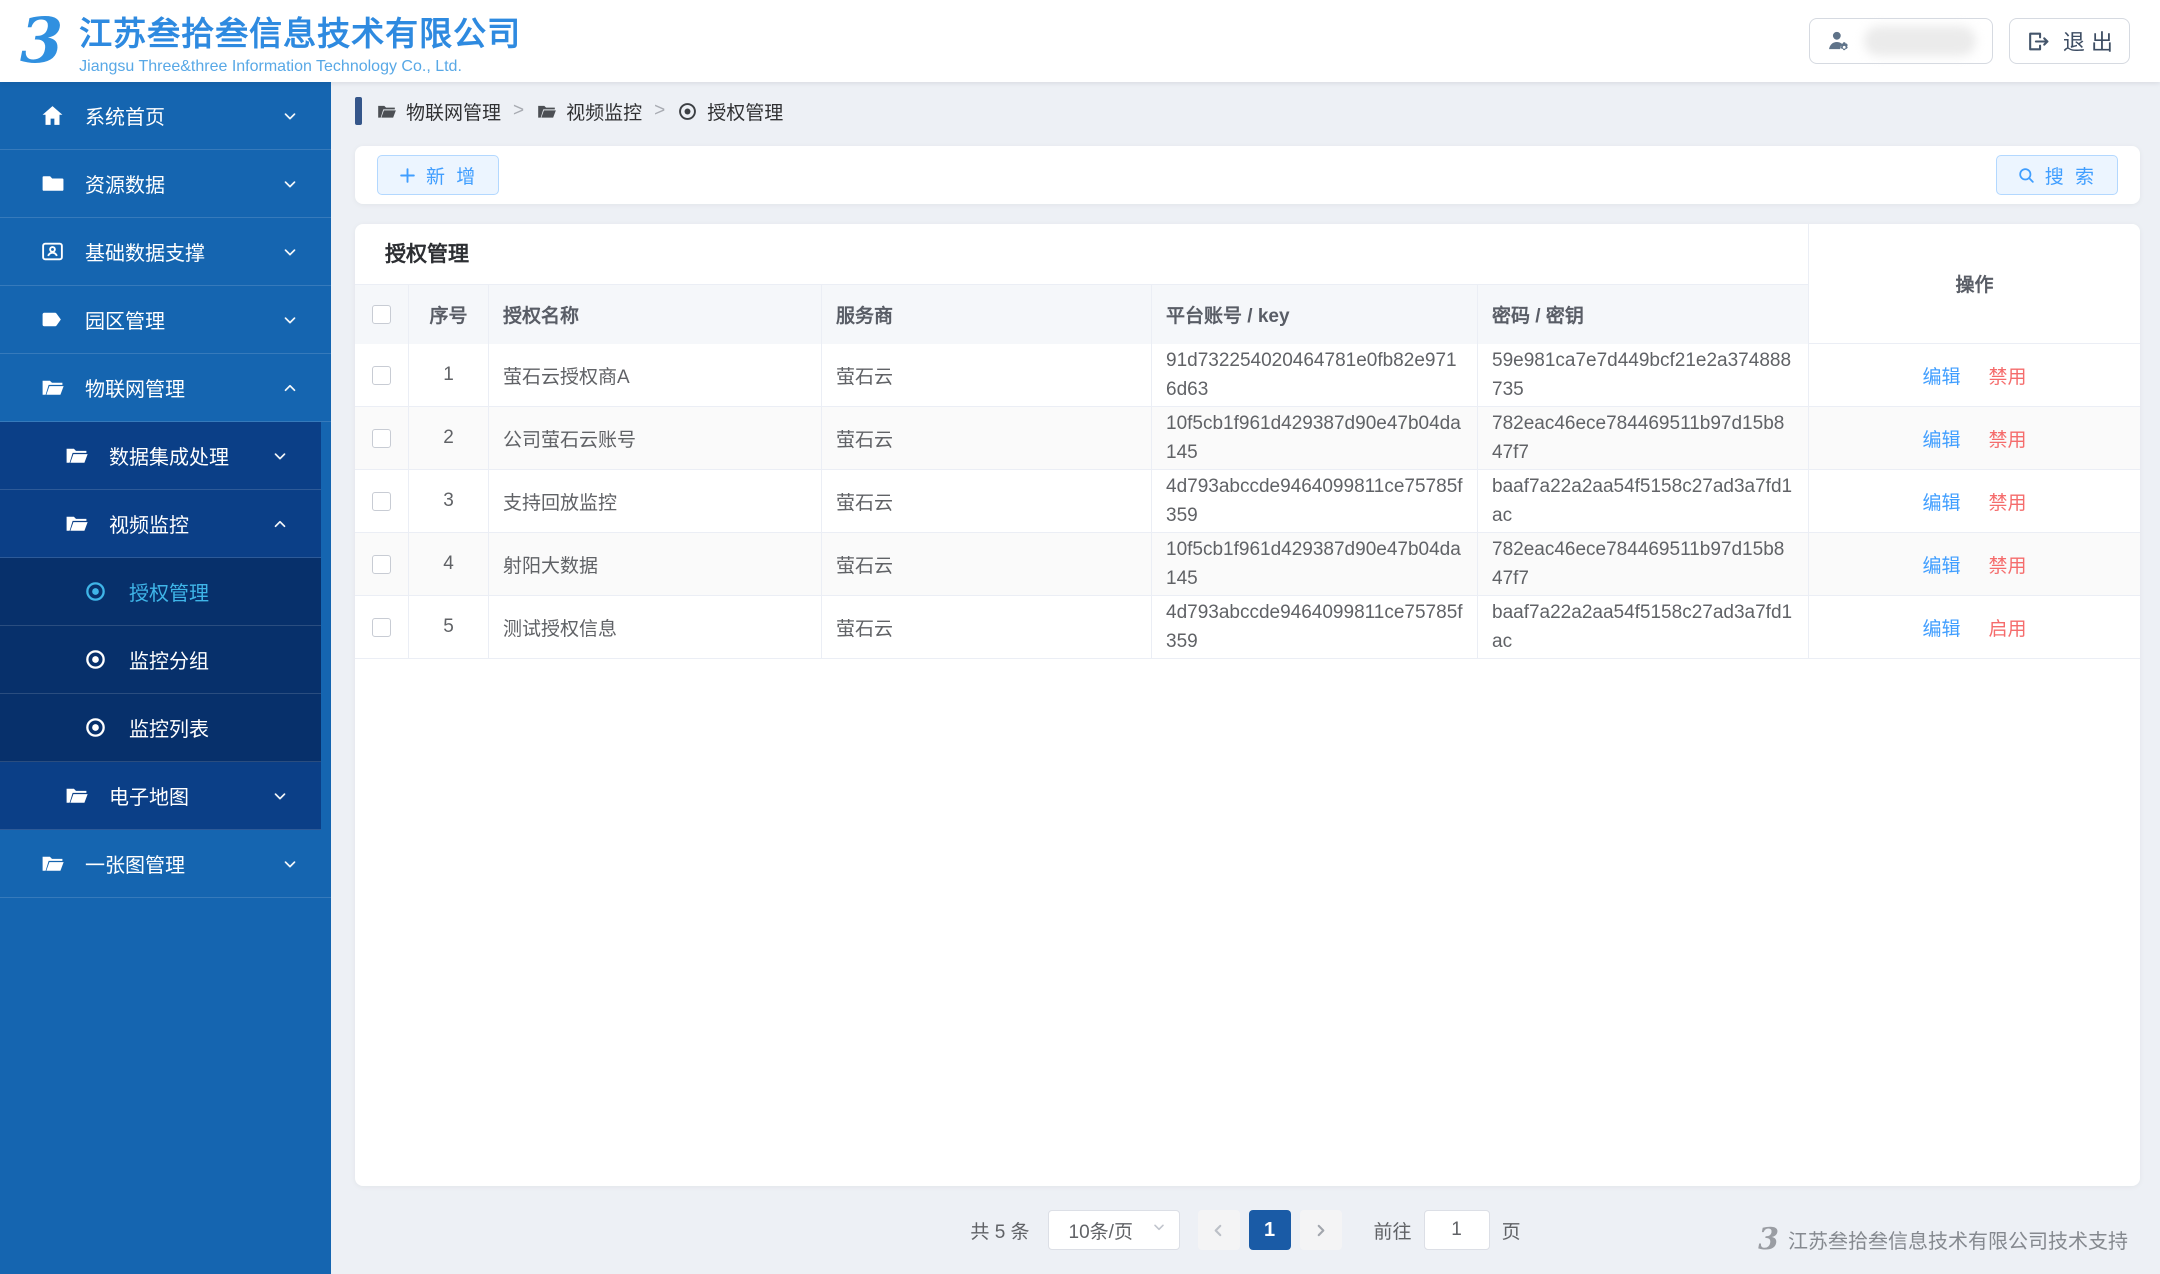 Image resolution: width=2160 pixels, height=1274 pixels. I want to click on cell-name: 萤石云授权商A, so click(655, 375).